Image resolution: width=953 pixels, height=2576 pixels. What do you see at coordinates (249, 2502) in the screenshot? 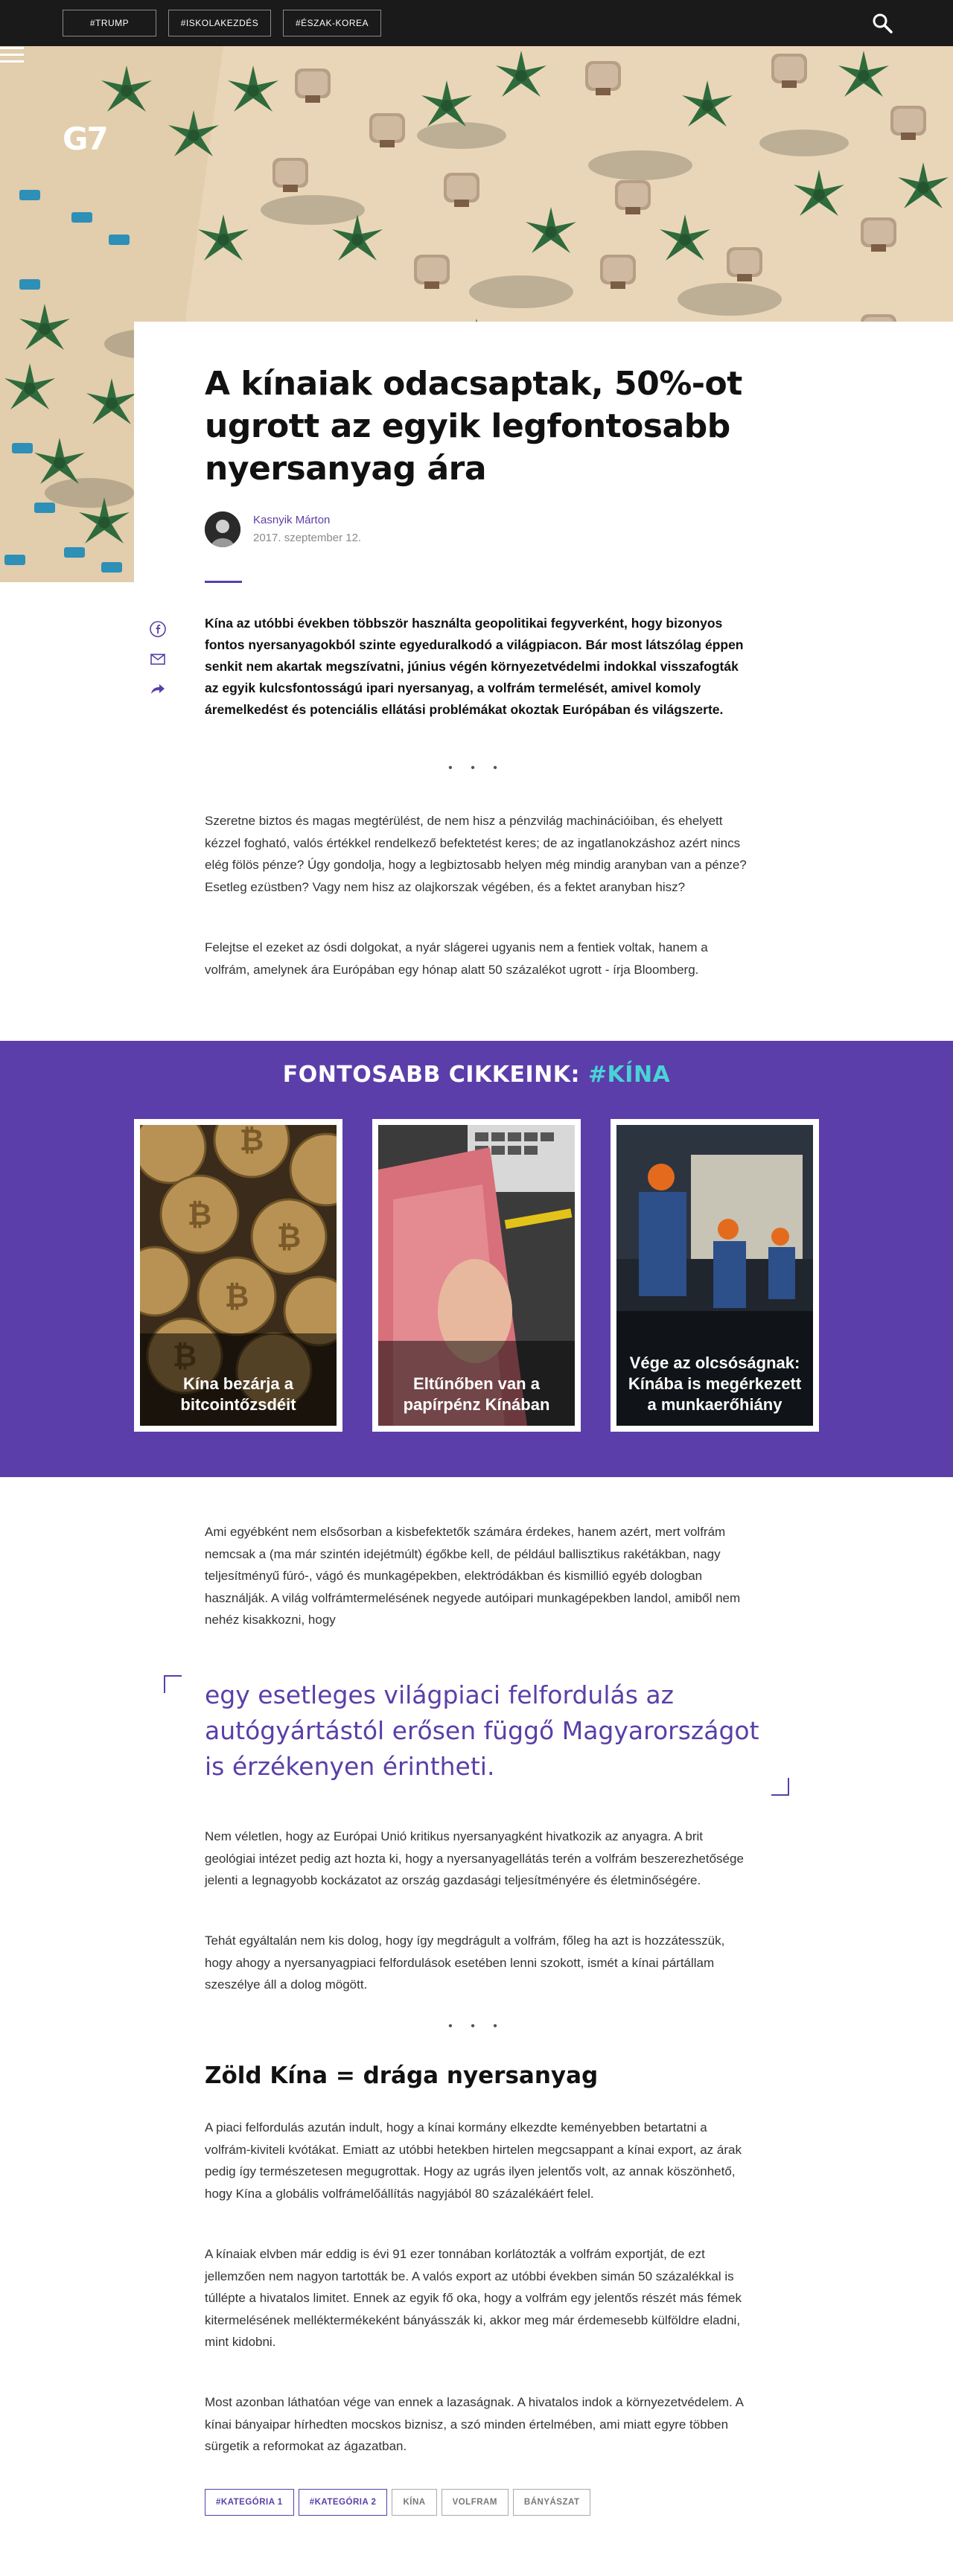
I see `tag-category-1: #KATEGÓRIA 1` at bounding box center [249, 2502].